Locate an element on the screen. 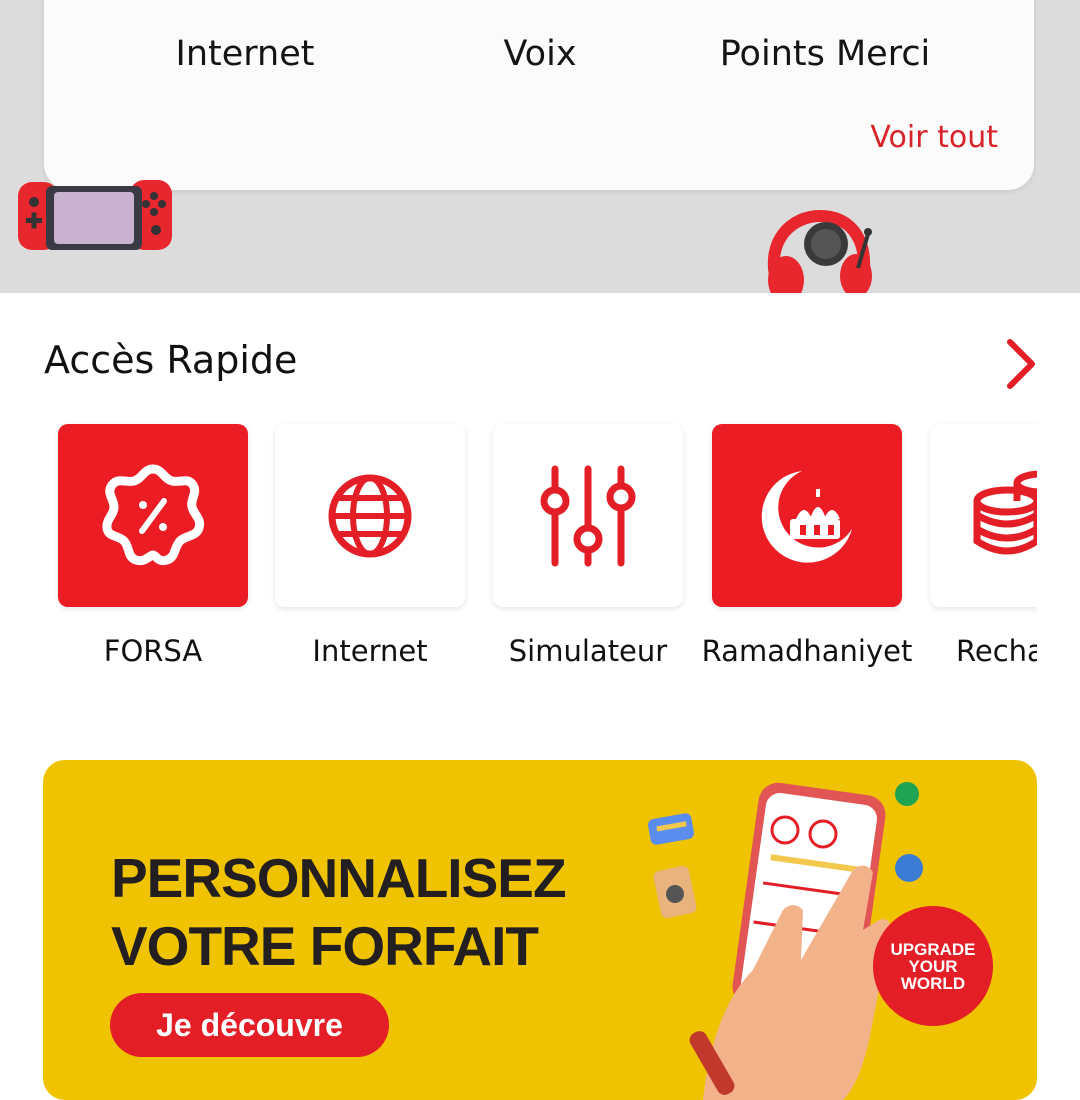 Image resolution: width=1080 pixels, height=1100 pixels. upgrade-badge-line2: YOUR is located at coordinates (933, 966).